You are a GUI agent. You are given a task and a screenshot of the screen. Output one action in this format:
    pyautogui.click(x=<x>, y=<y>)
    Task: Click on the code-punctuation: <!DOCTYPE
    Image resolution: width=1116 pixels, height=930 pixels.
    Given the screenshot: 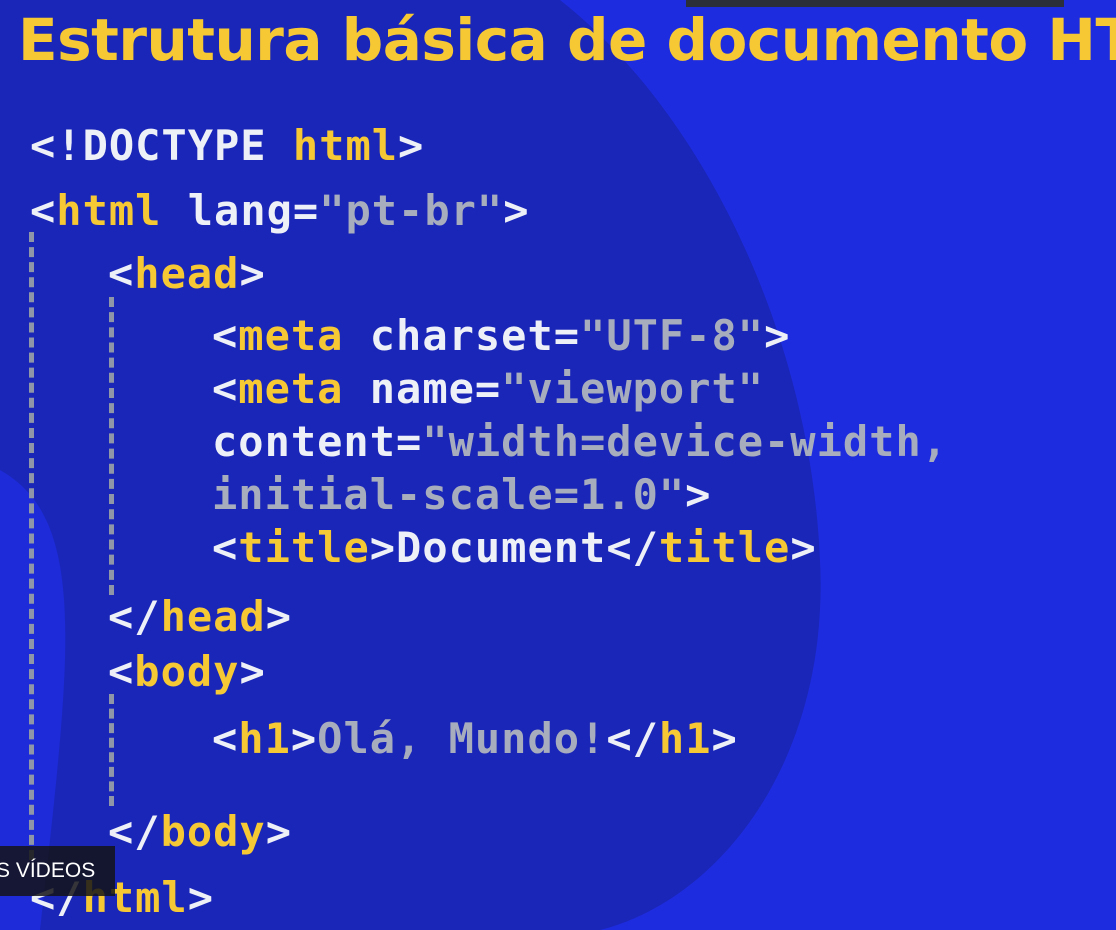 What is the action you would take?
    pyautogui.click(x=161, y=145)
    